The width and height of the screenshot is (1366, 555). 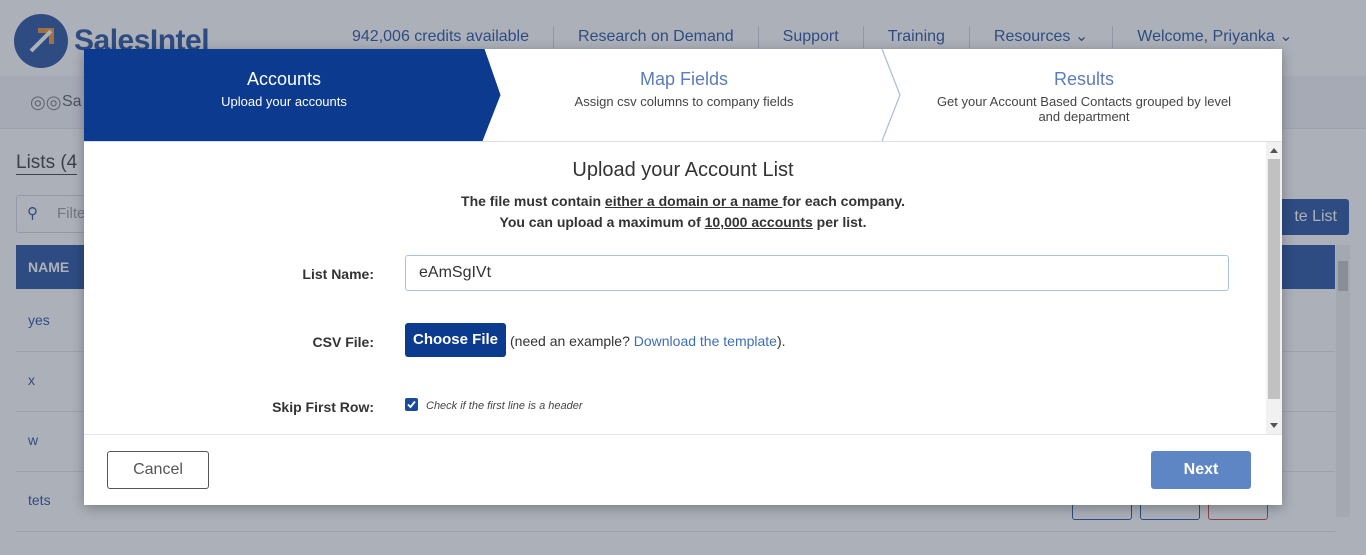 I want to click on list-name-input: eAmSgIVt, so click(x=817, y=273).